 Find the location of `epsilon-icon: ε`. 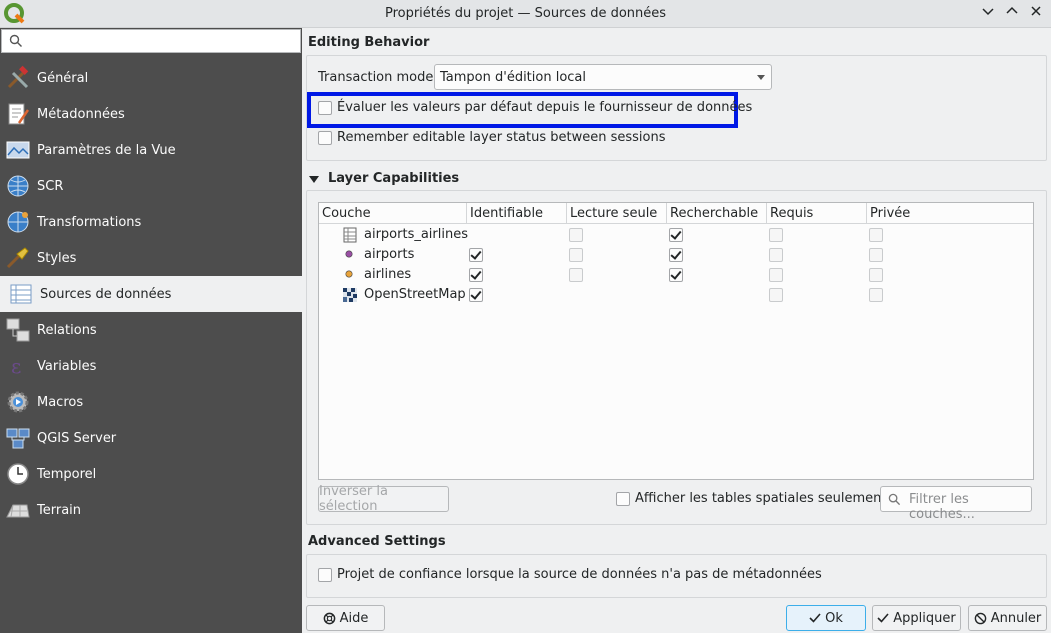

epsilon-icon: ε is located at coordinates (18, 366).